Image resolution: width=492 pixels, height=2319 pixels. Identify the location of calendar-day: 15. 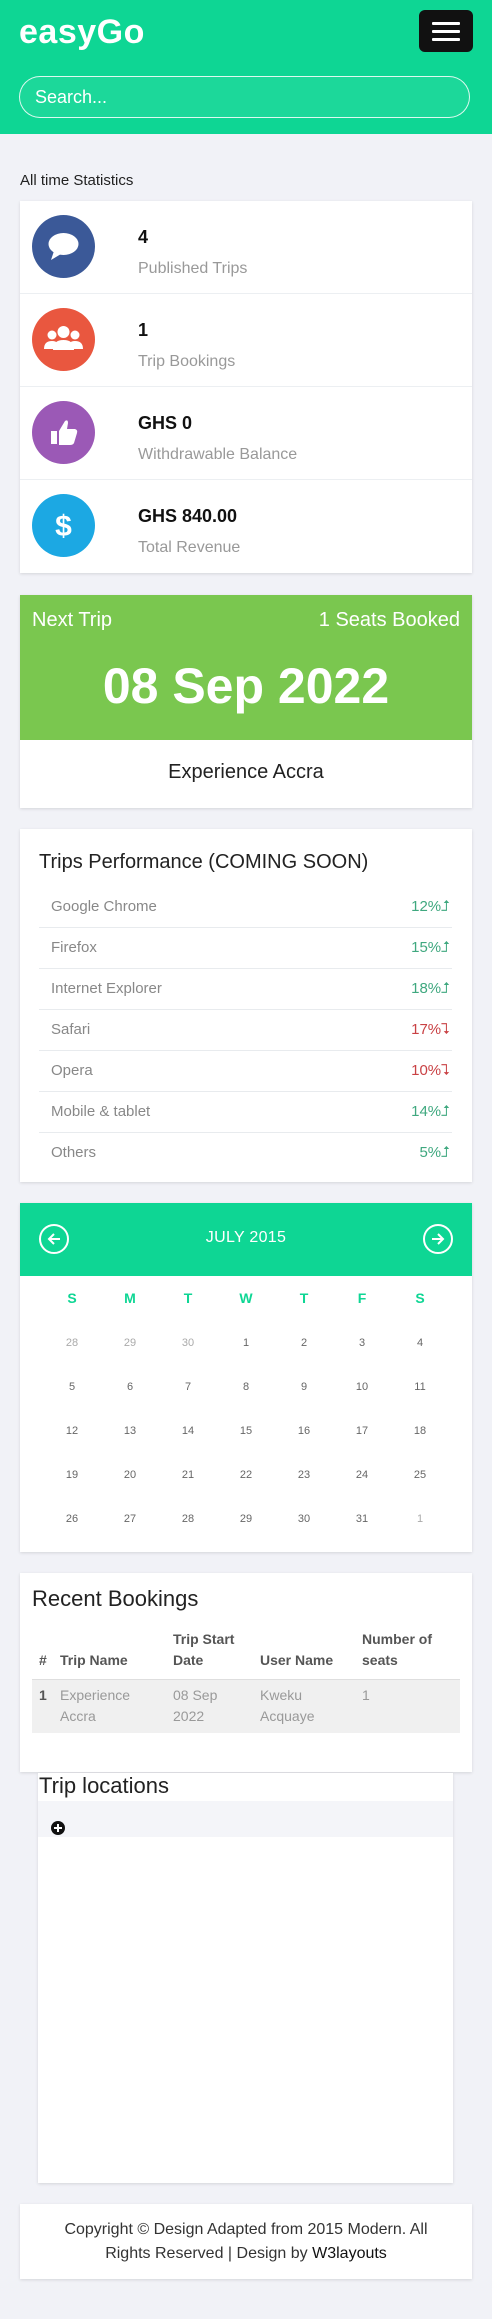
(246, 1431).